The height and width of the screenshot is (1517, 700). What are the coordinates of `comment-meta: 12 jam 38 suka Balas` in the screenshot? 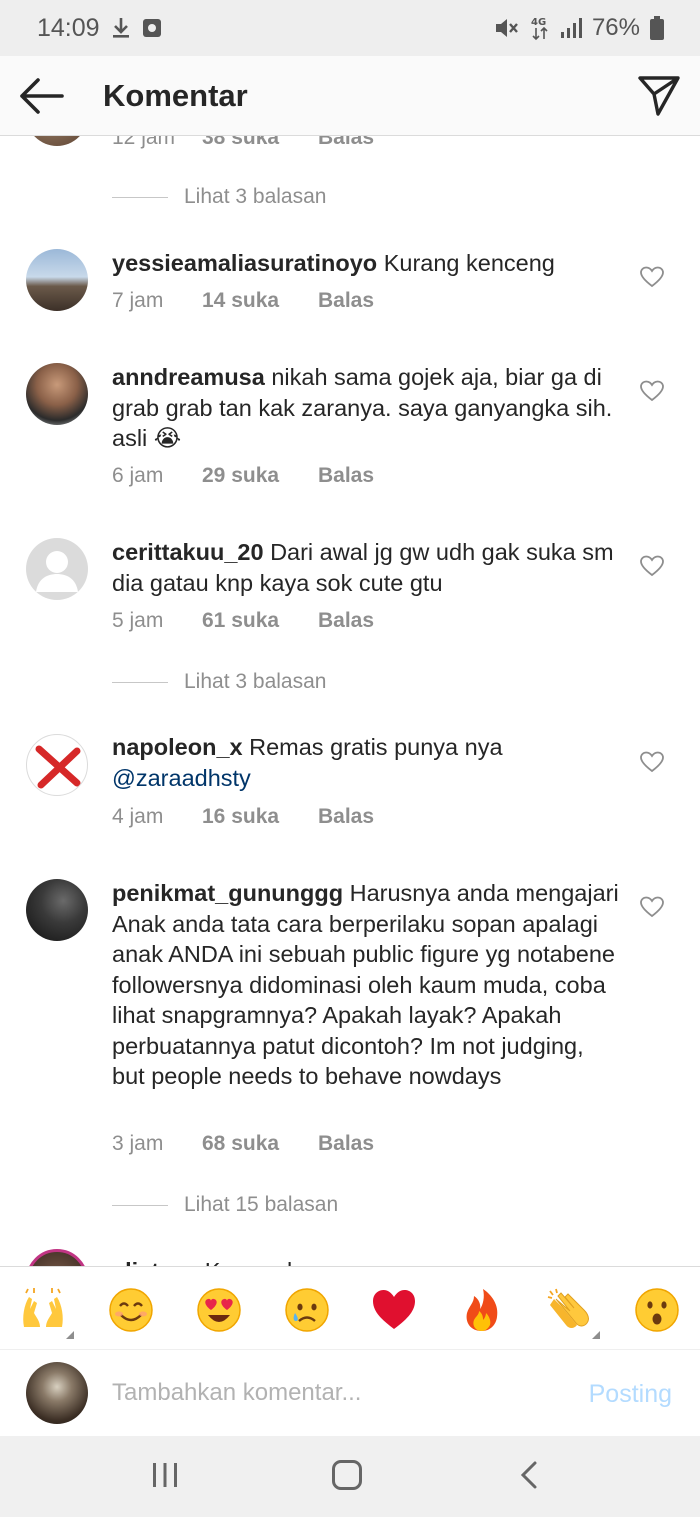 It's located at (243, 143).